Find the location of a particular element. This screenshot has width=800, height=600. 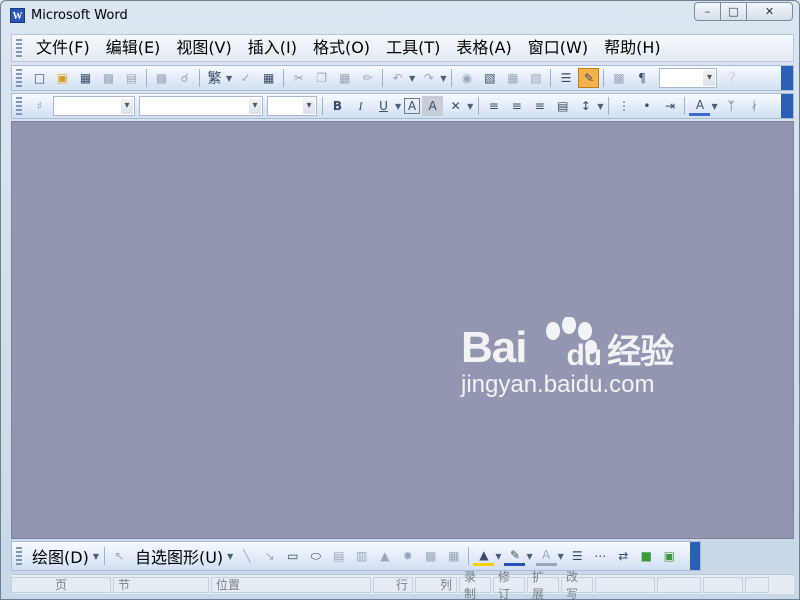

font-color-draw-icon: A is located at coordinates (546, 556).